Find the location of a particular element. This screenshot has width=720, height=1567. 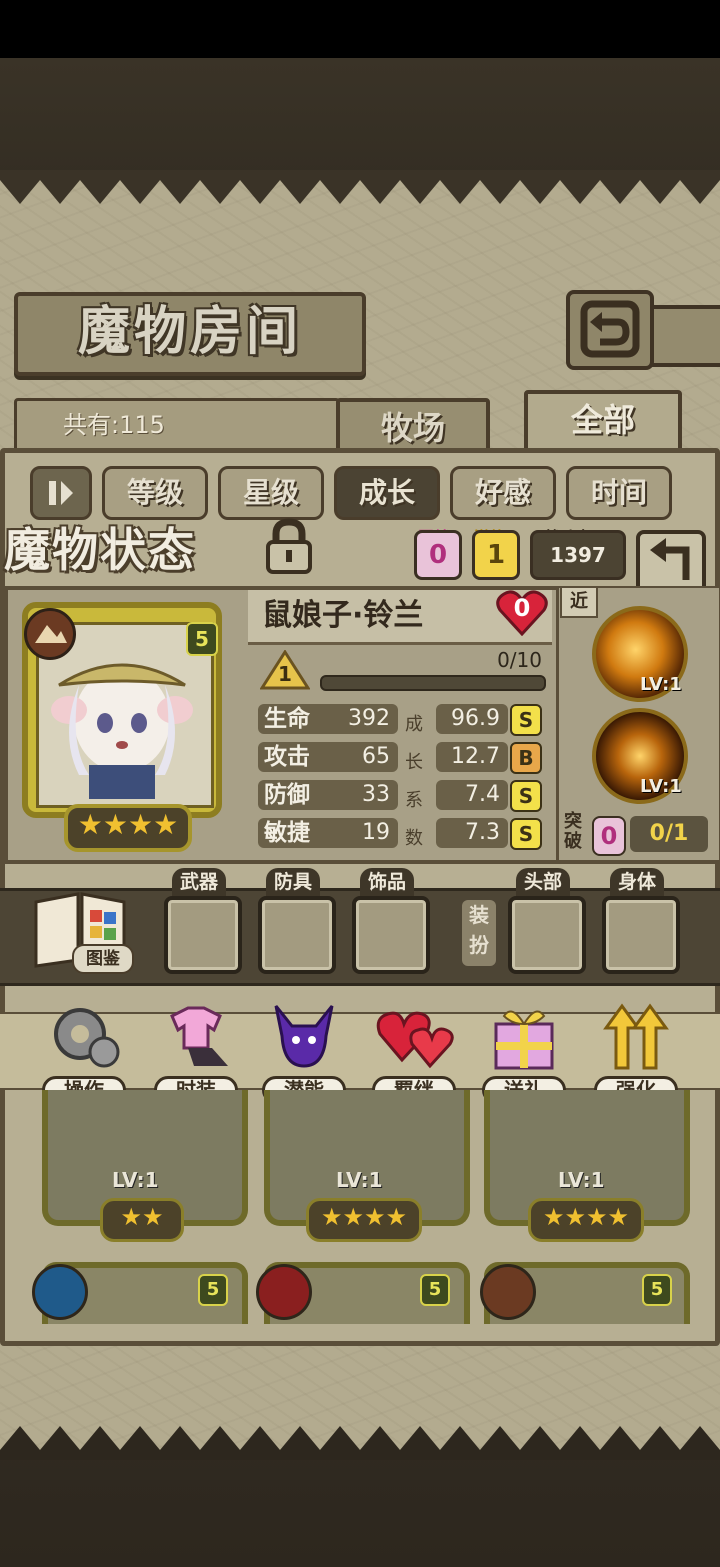

page-title-board: 魔物房间 is located at coordinates (190, 334).